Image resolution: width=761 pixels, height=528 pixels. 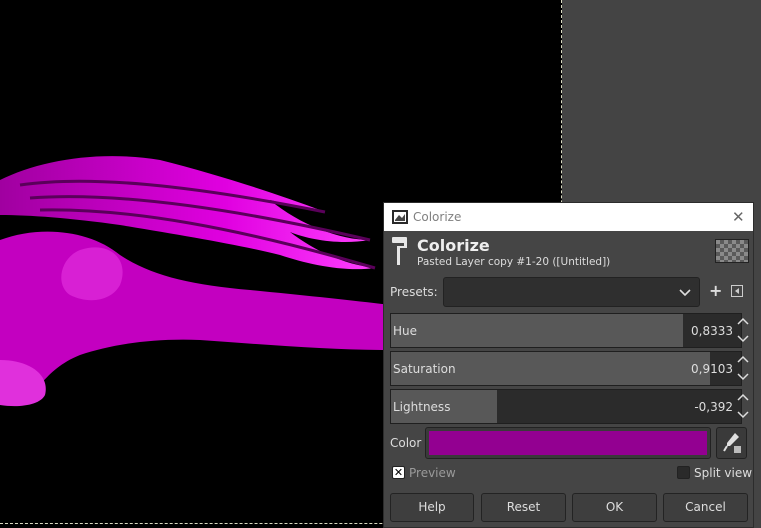 What do you see at coordinates (683, 472) in the screenshot?
I see `split-view-checkbox` at bounding box center [683, 472].